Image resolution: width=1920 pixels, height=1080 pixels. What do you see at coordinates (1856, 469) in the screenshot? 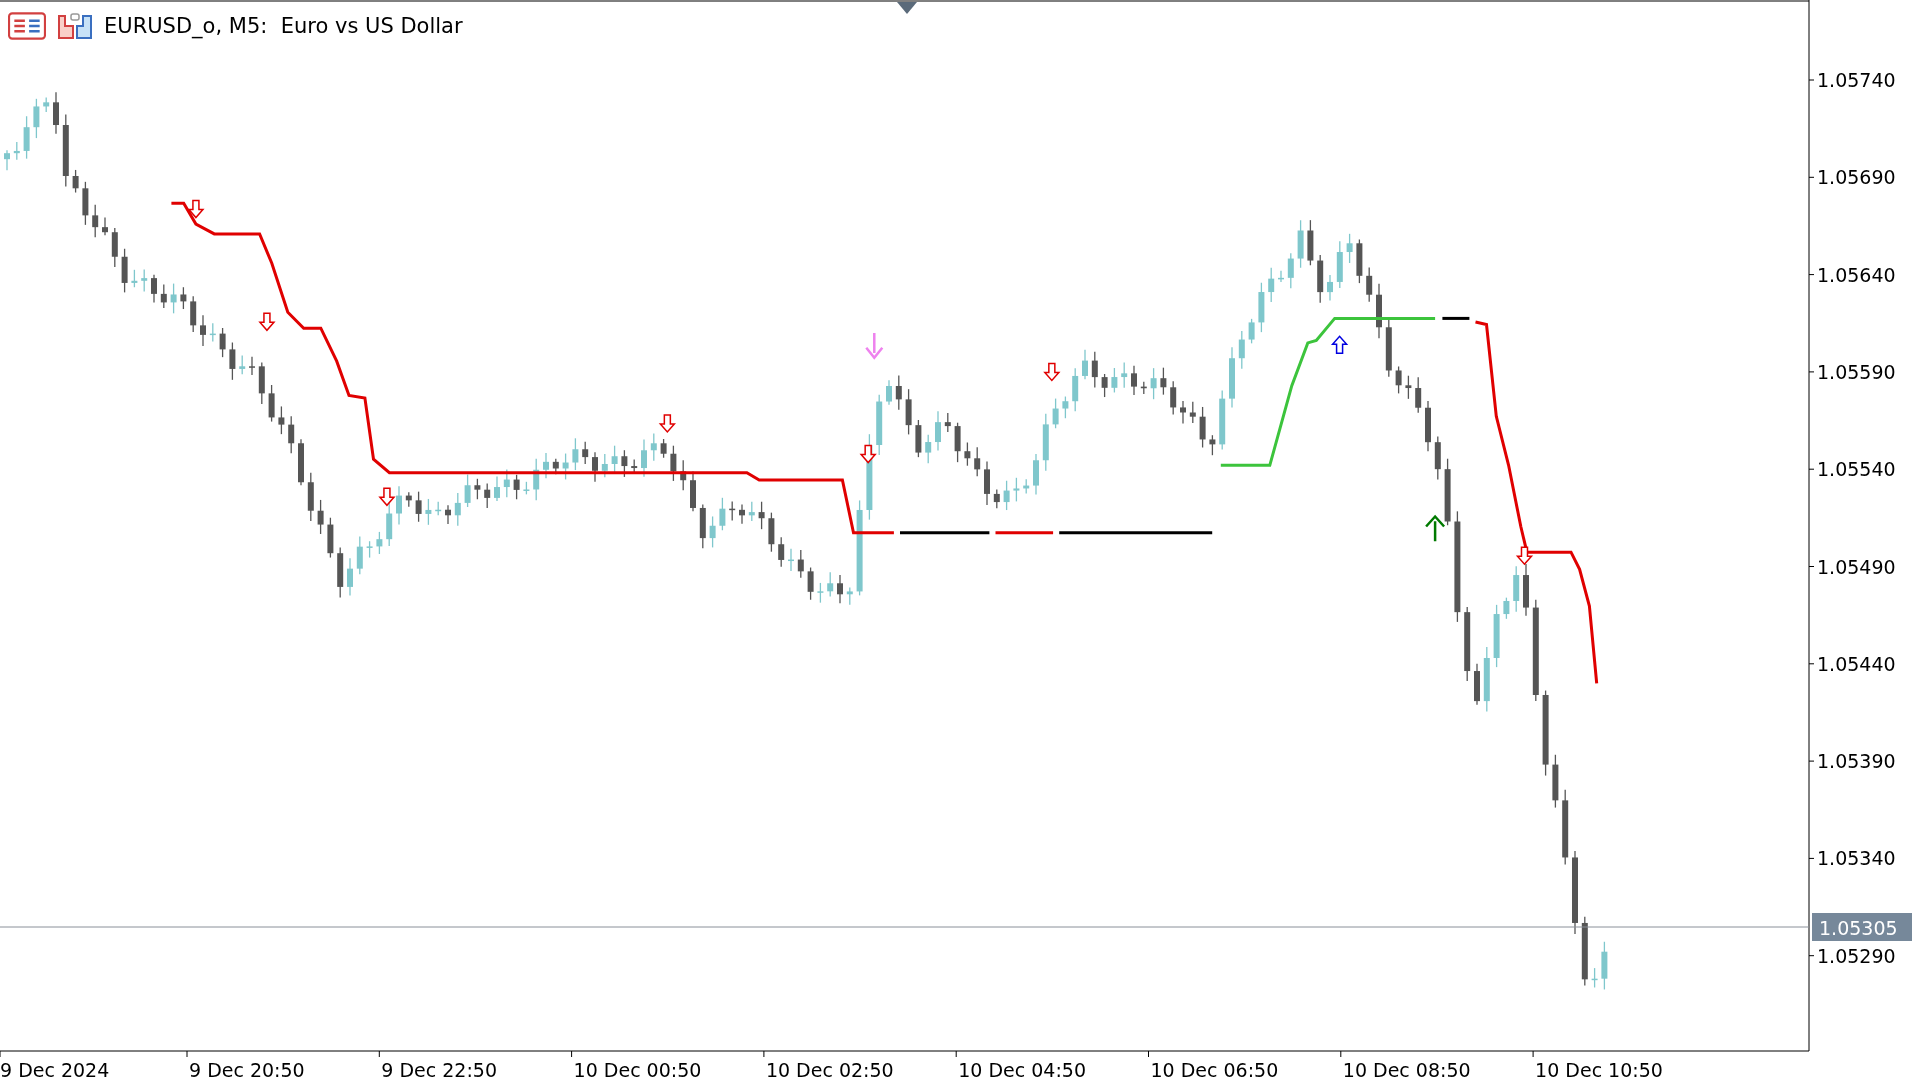
I see `price-label: 1.05540` at bounding box center [1856, 469].